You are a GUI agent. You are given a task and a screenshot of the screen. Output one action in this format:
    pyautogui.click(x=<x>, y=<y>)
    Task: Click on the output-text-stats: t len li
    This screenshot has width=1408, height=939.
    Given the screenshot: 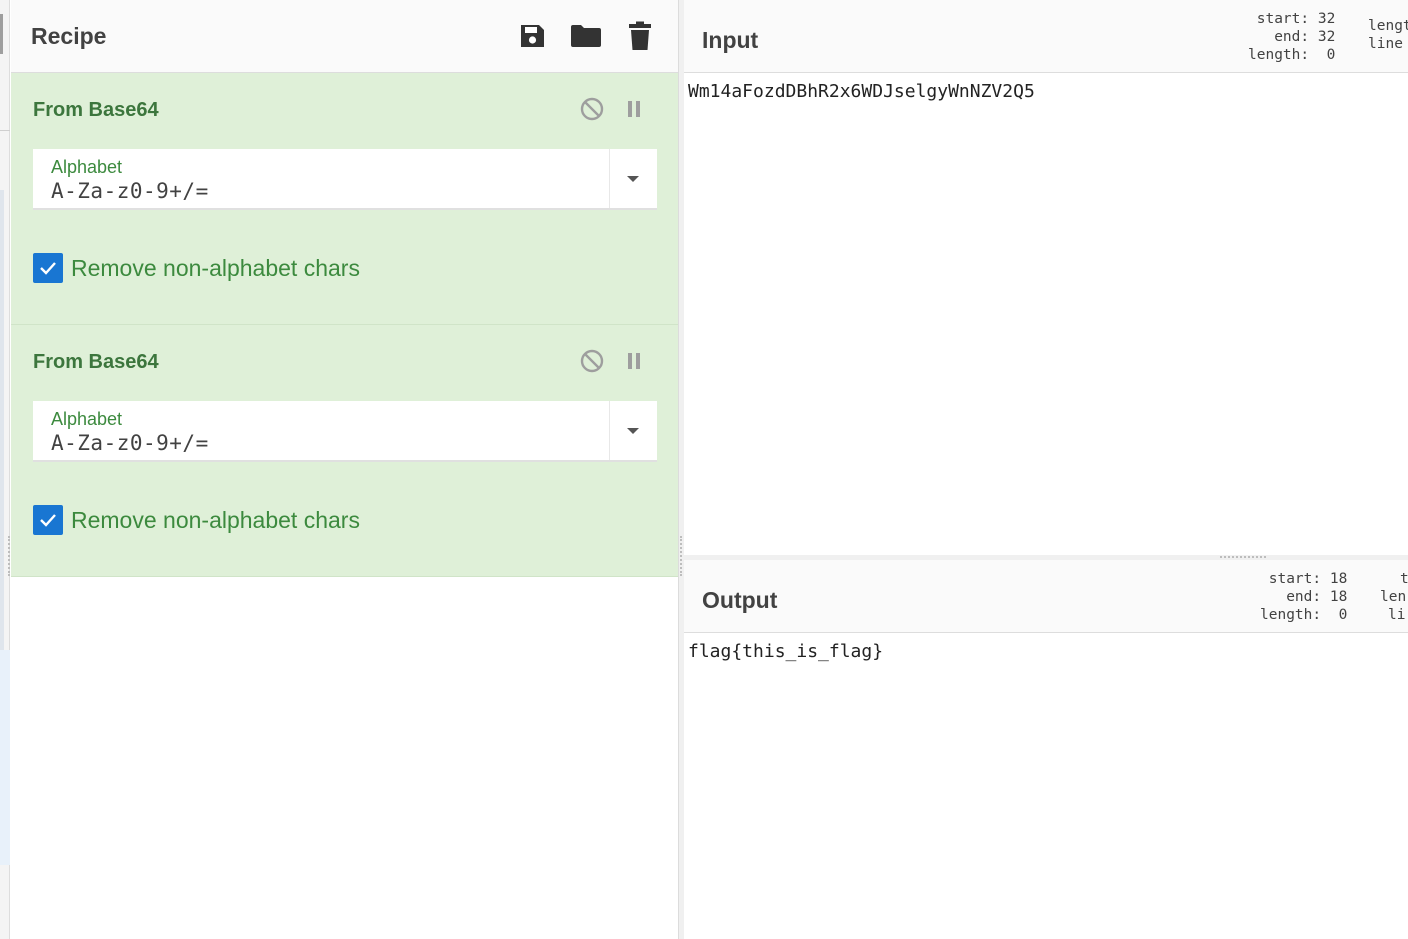 What is the action you would take?
    pyautogui.click(x=1394, y=597)
    